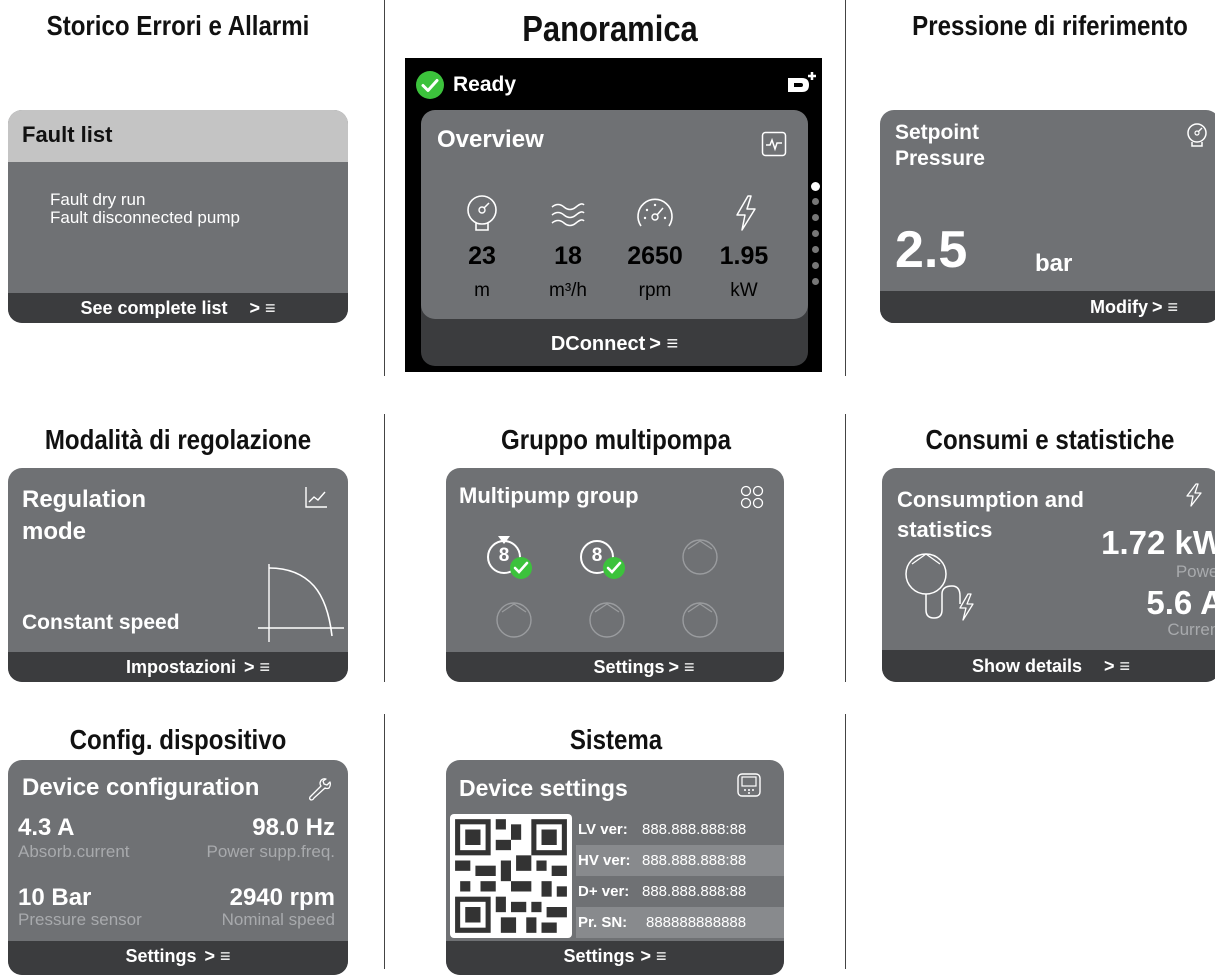 The width and height of the screenshot is (1215, 975). Describe the element at coordinates (655, 212) in the screenshot. I see `speedometer-icon` at that location.